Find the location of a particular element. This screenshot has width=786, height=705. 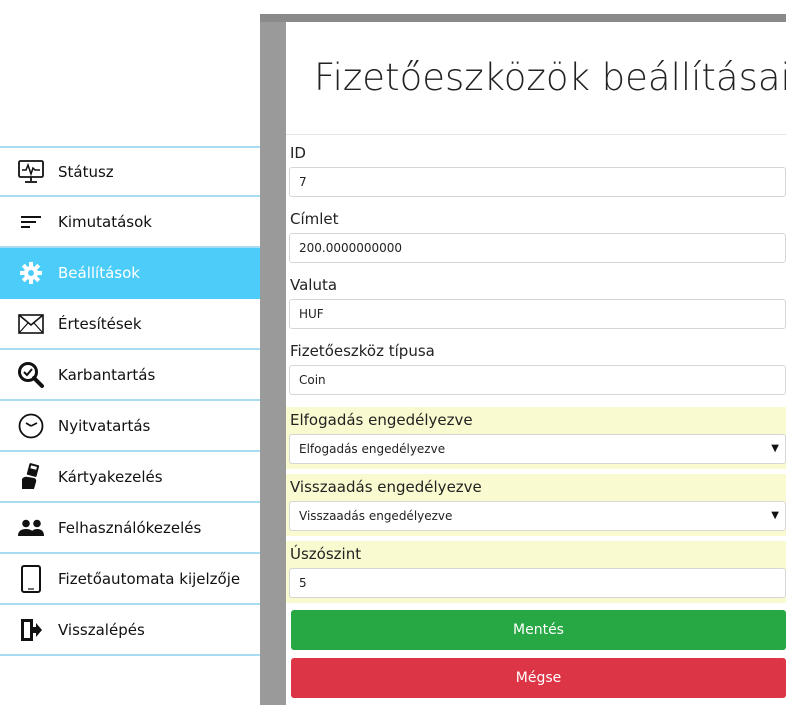

card-hand-icon is located at coordinates (31, 477).